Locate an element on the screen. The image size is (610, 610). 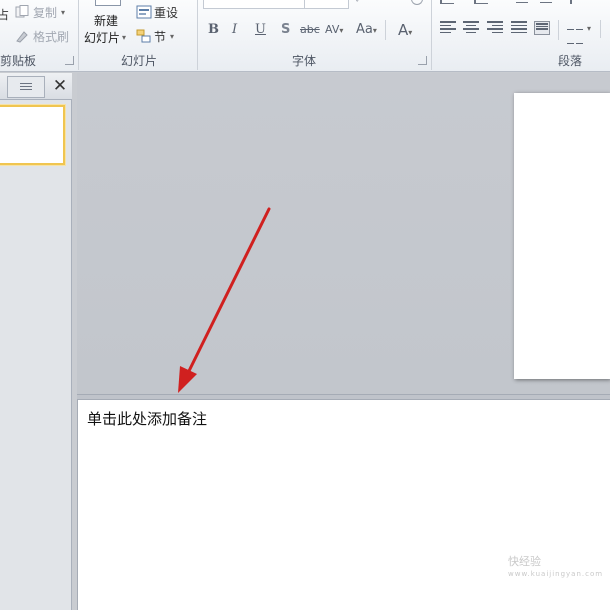
slide-canvas is located at coordinates (562, 236).